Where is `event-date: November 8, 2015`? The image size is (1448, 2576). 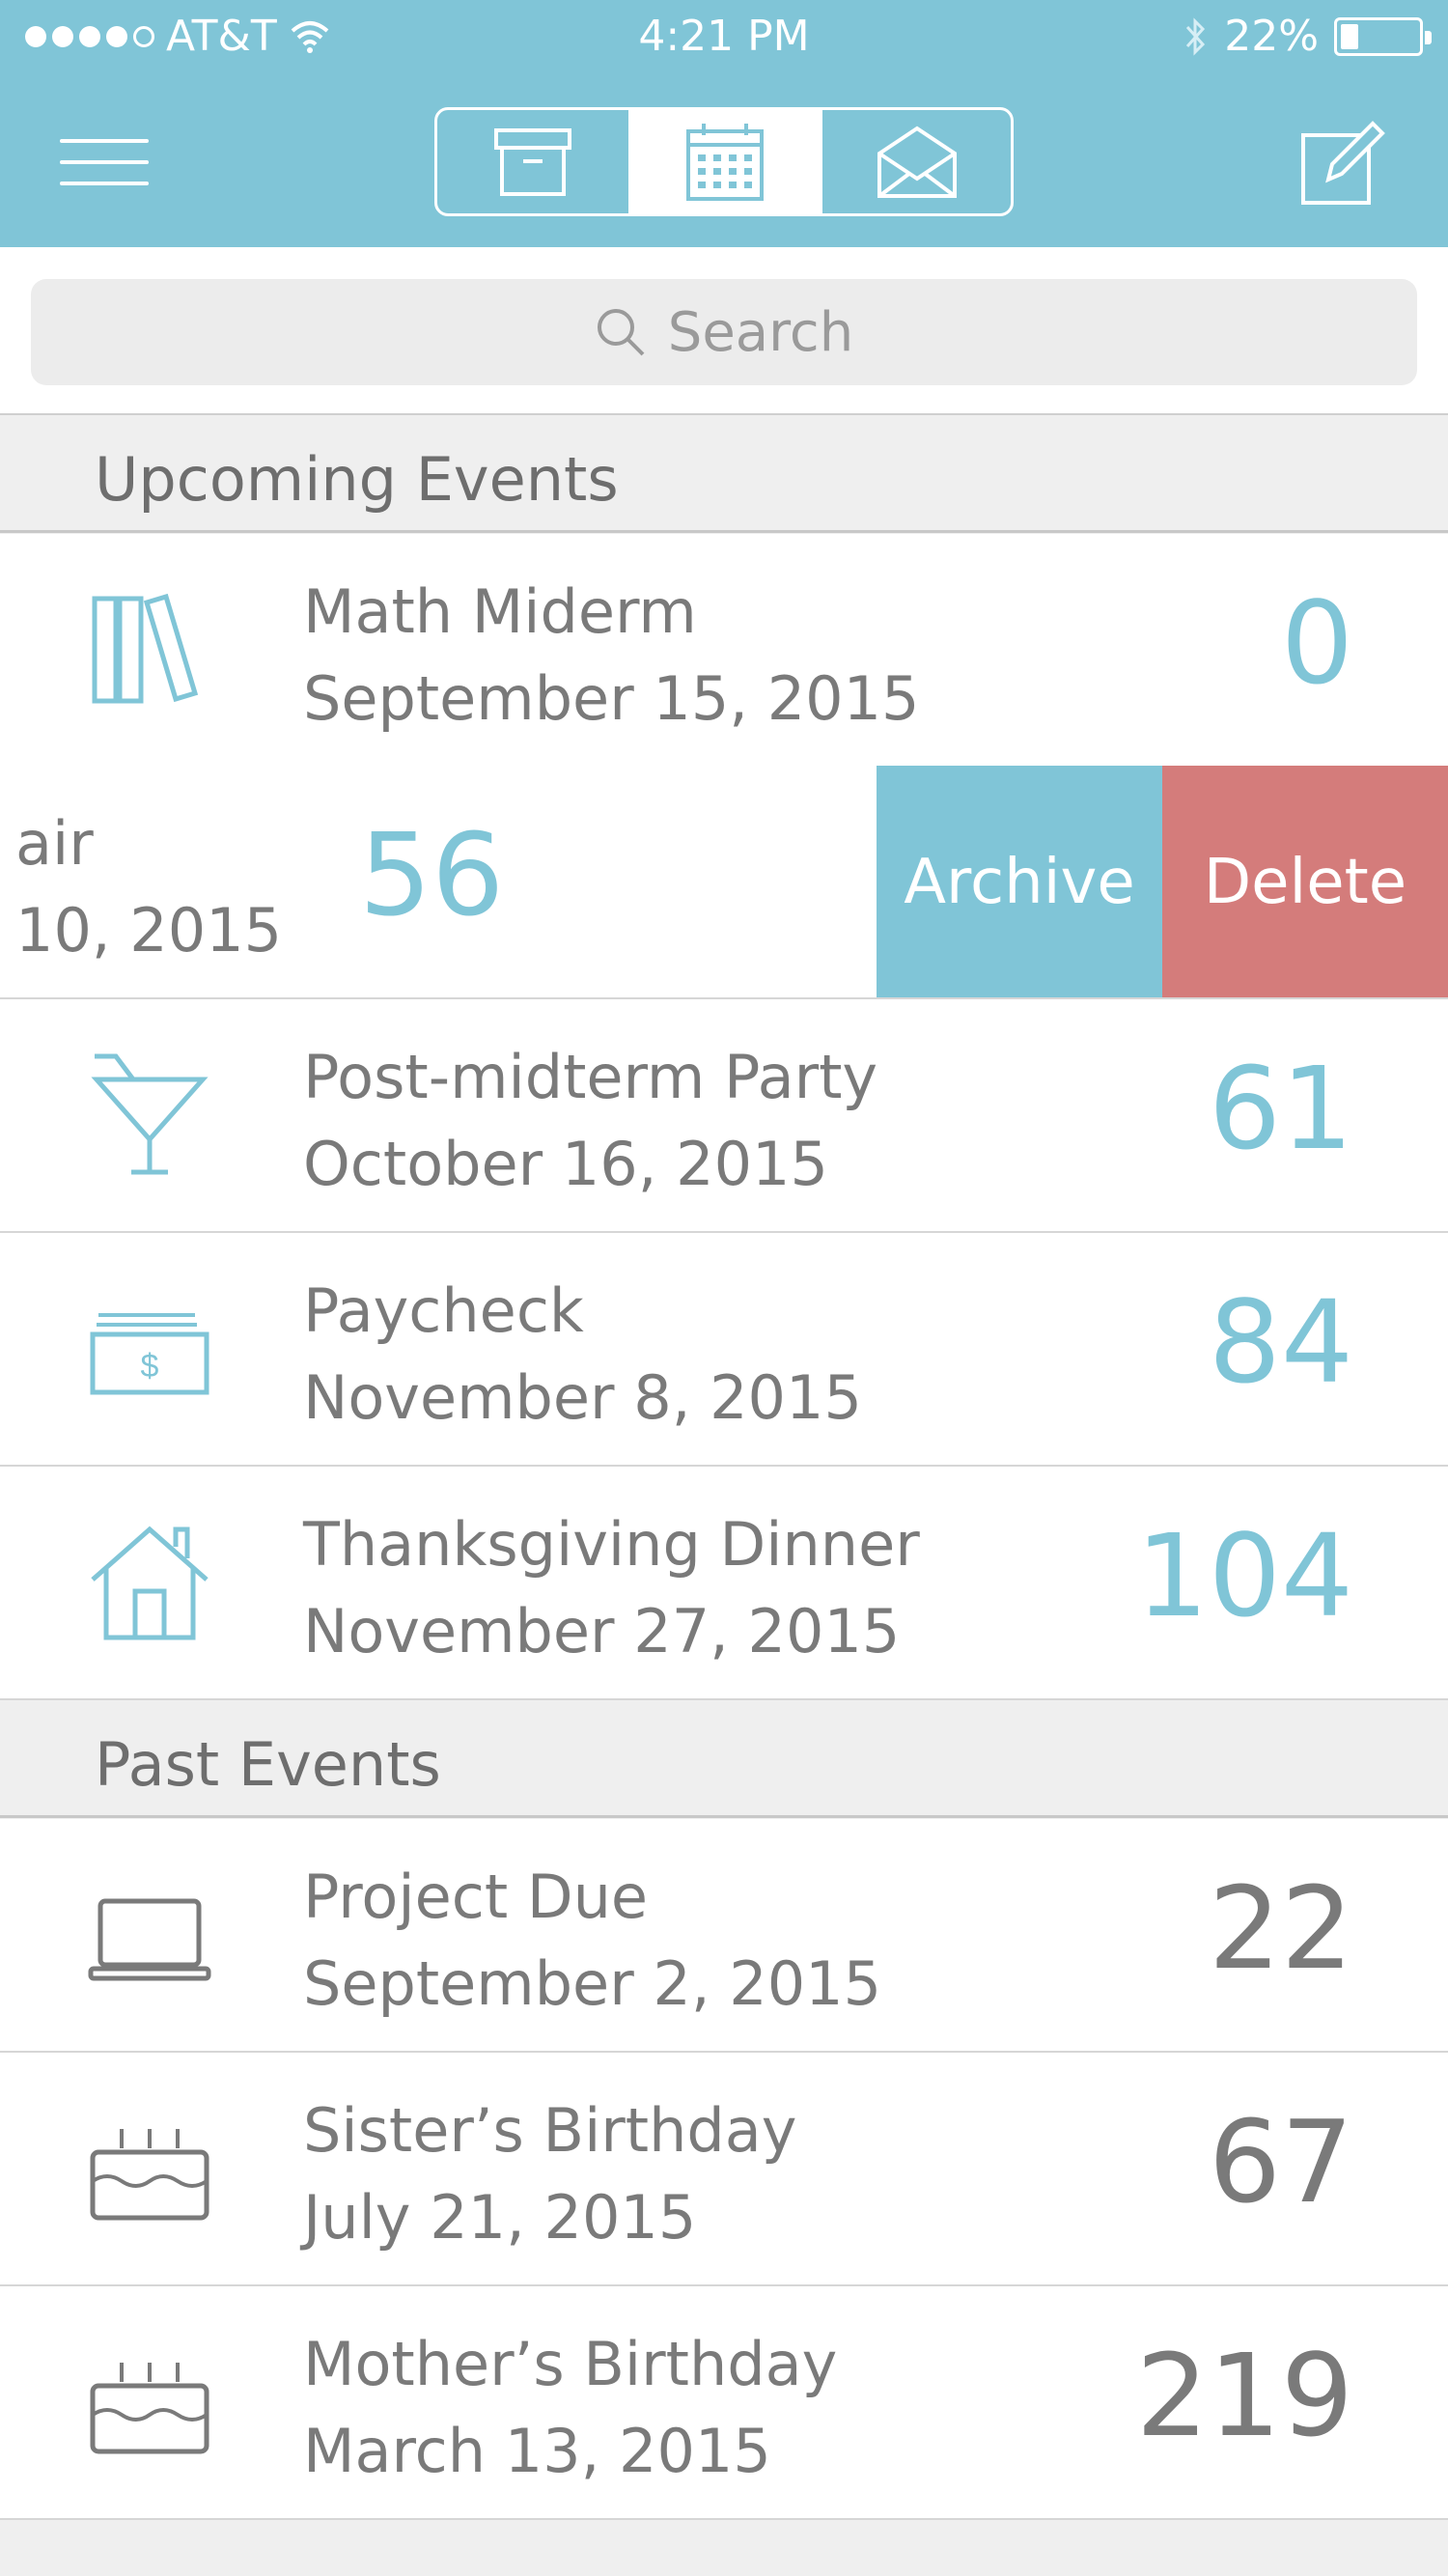
event-date: November 8, 2015 is located at coordinates (583, 1398).